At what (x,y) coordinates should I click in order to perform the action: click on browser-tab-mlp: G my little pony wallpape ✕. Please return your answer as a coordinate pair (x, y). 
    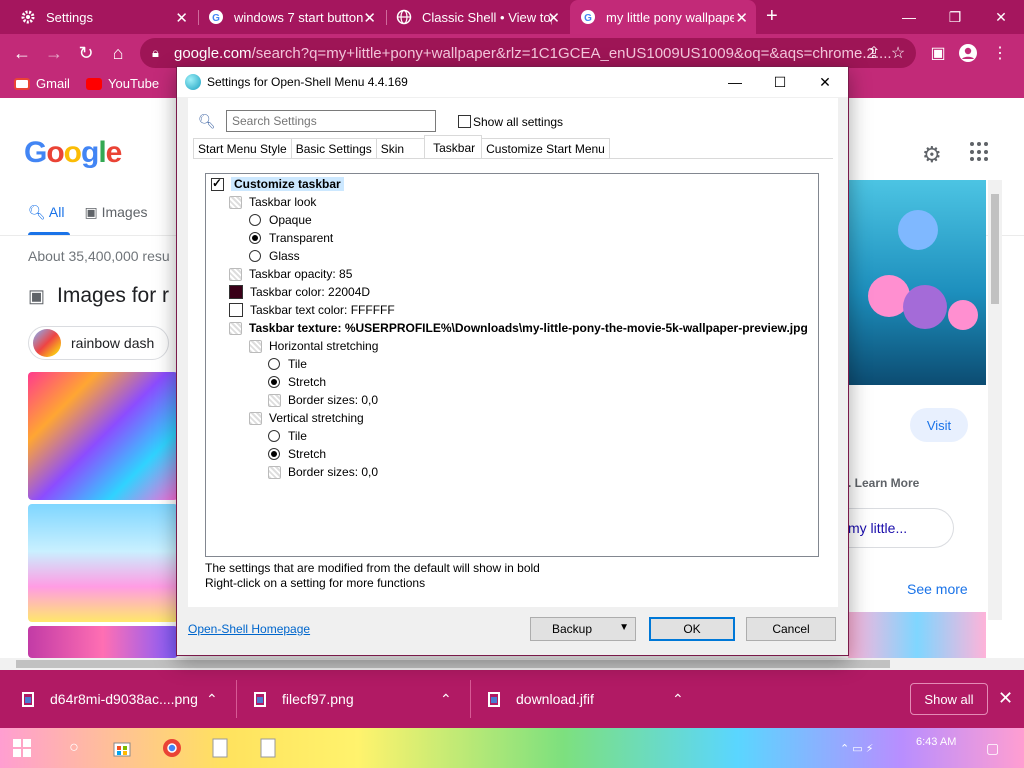
    Looking at the image, I should click on (663, 17).